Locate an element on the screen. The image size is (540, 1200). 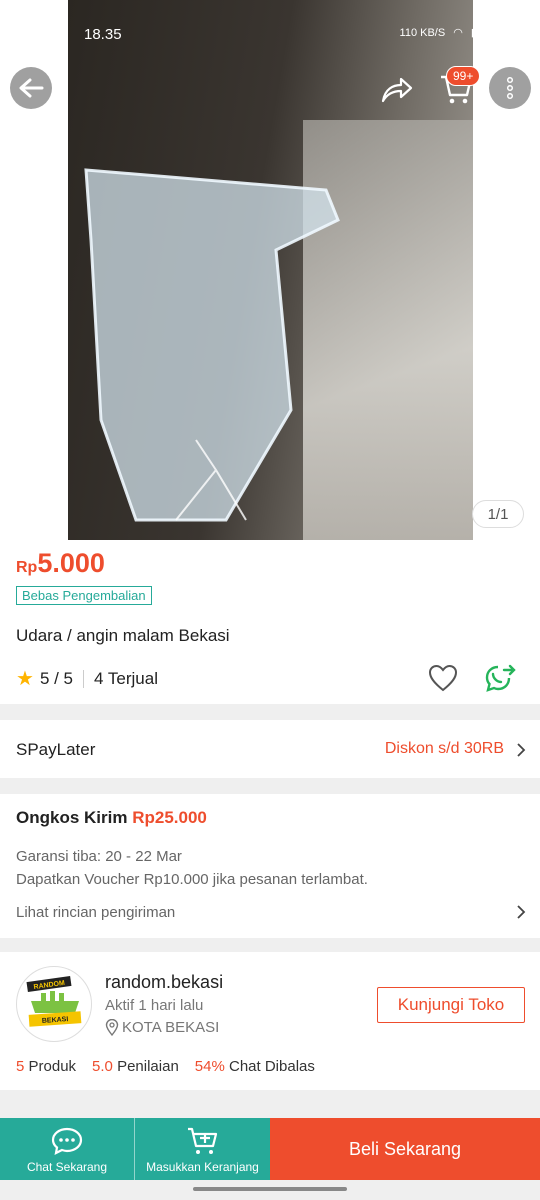
location-pin-icon is located at coordinates (112, 1027).